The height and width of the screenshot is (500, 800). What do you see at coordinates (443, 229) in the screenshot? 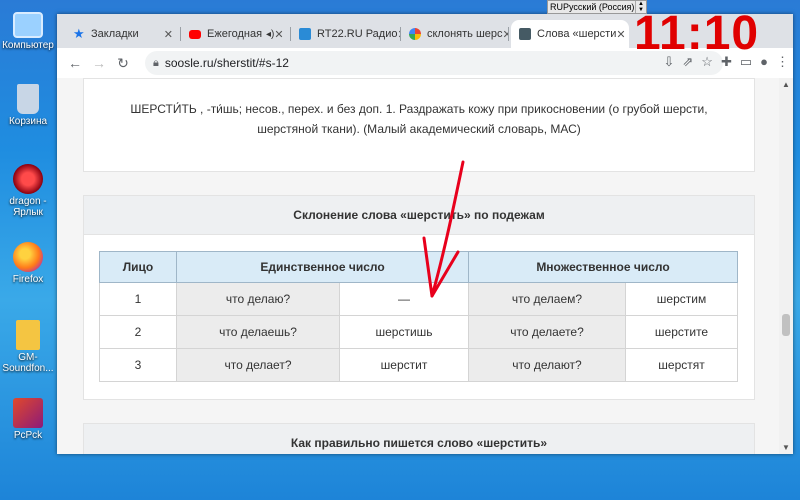
I see `red-arrow-annotation` at bounding box center [443, 229].